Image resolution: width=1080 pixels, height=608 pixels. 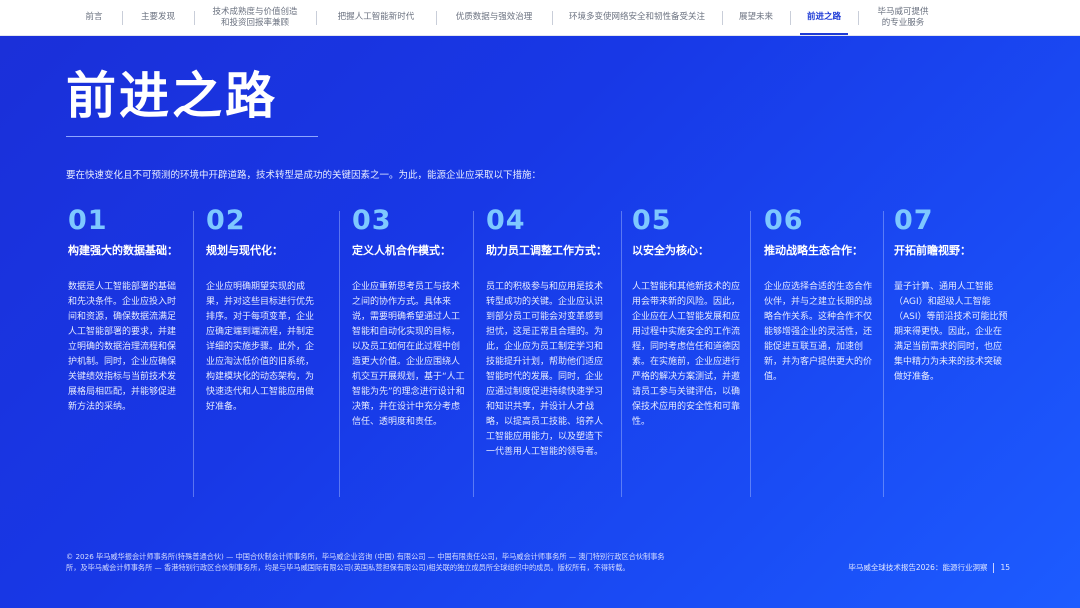 I want to click on nav-item-key-findings: 主要发现, so click(x=158, y=17).